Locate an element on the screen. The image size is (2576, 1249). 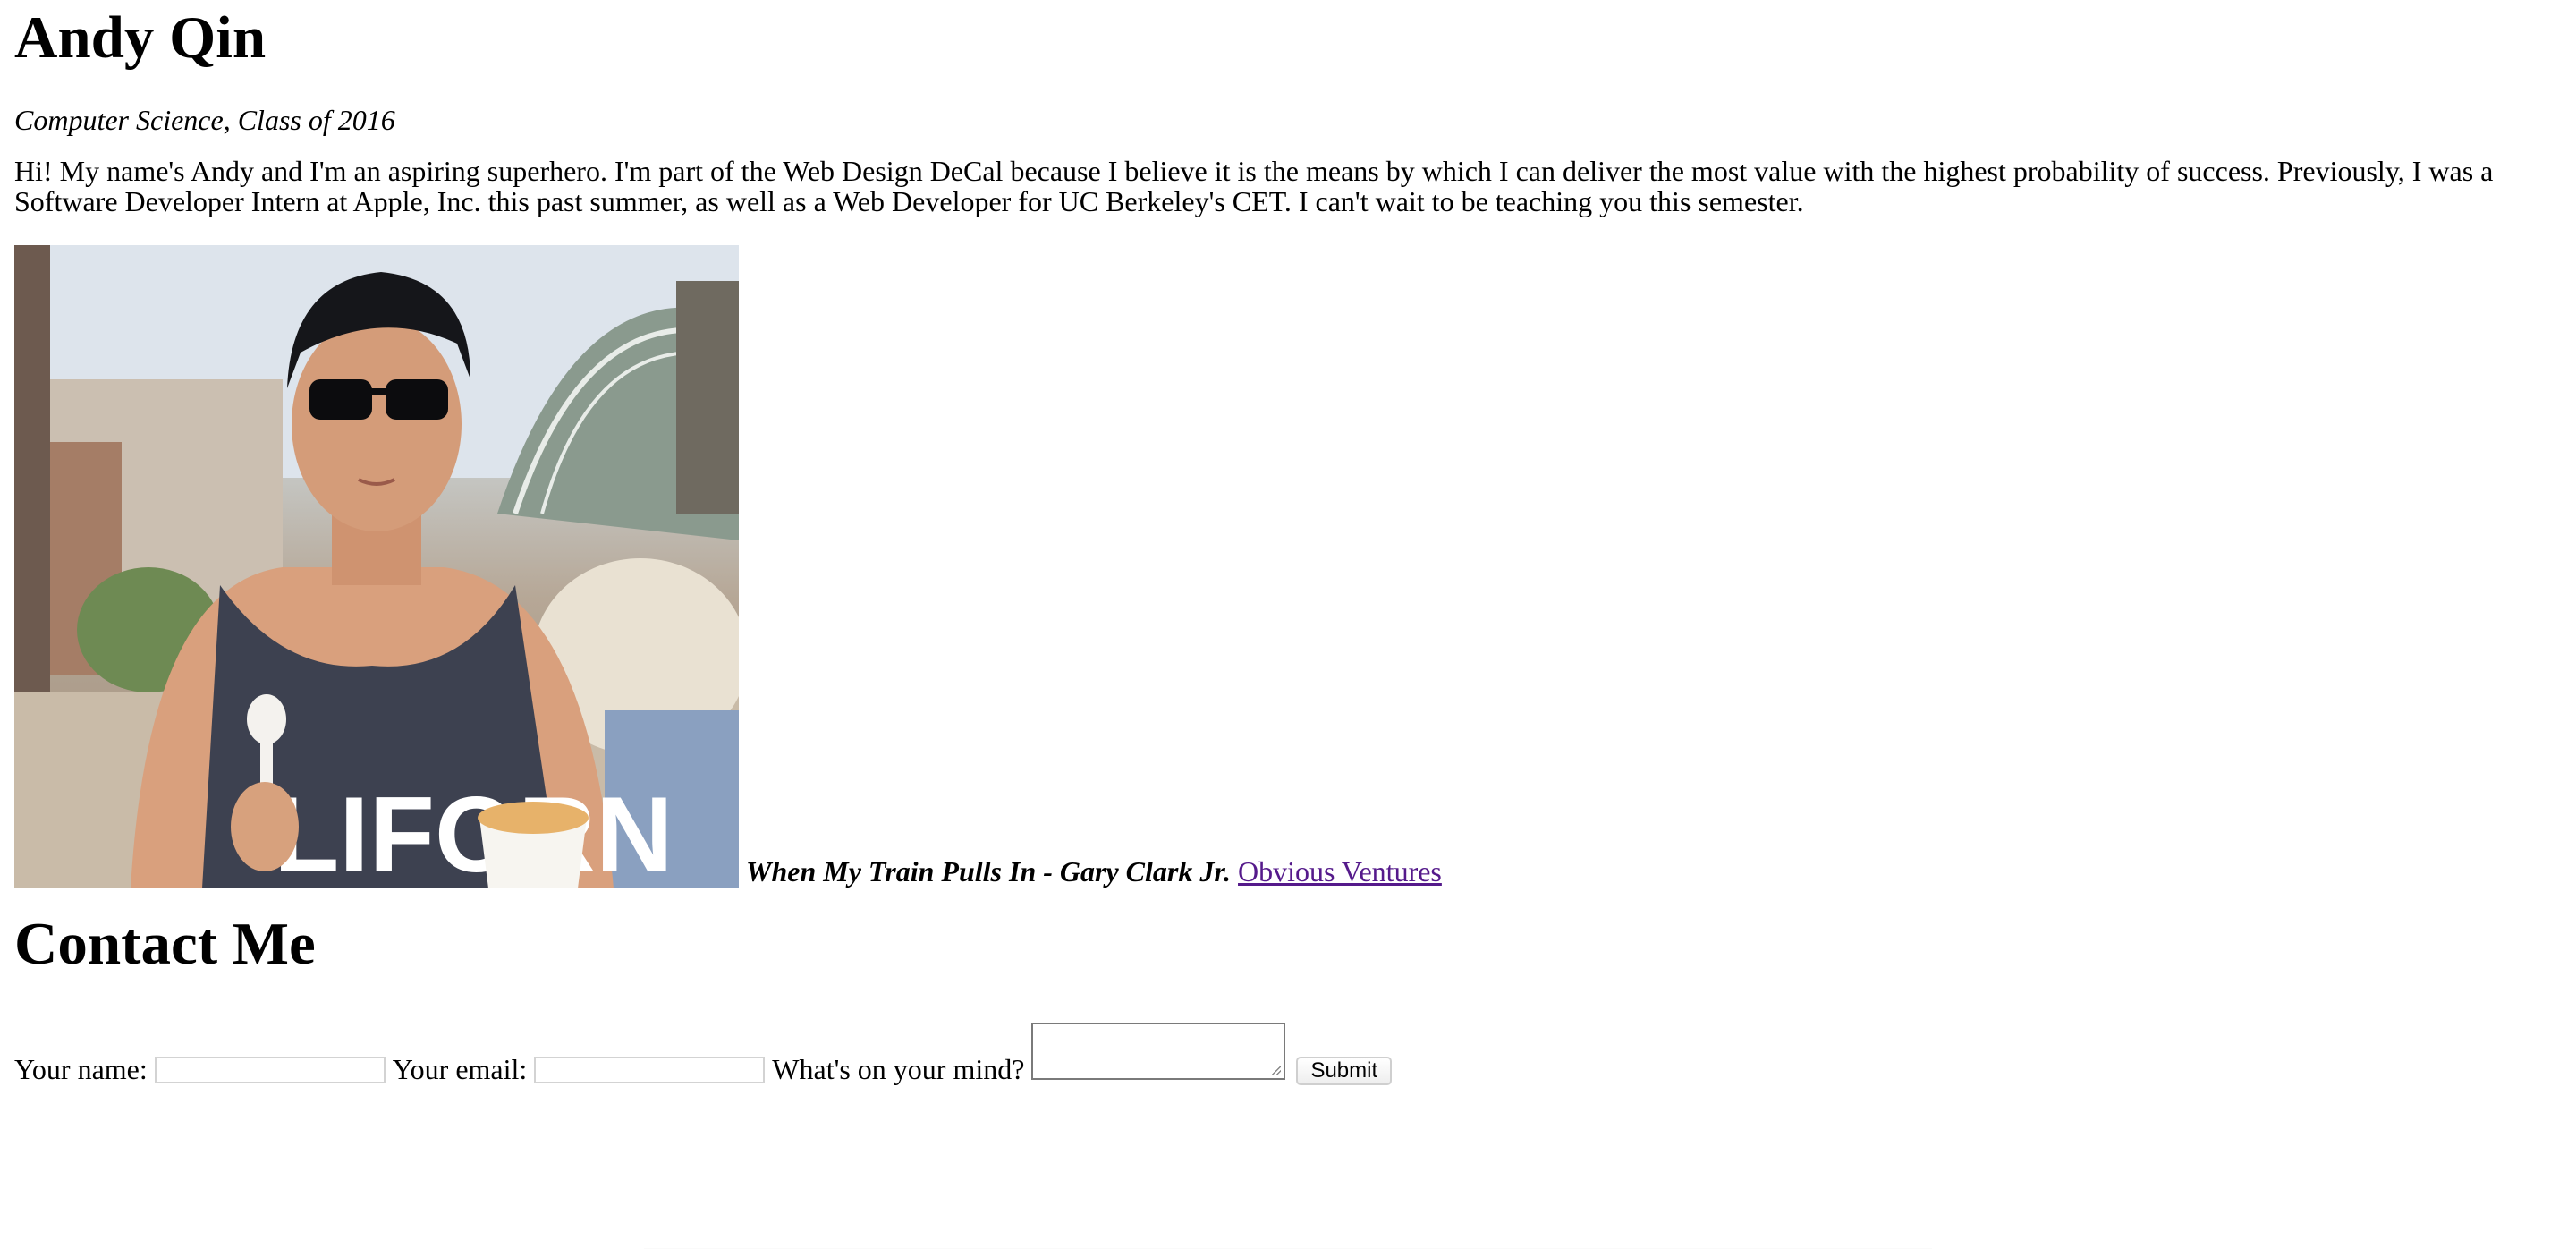
message-textarea is located at coordinates (1158, 1051).